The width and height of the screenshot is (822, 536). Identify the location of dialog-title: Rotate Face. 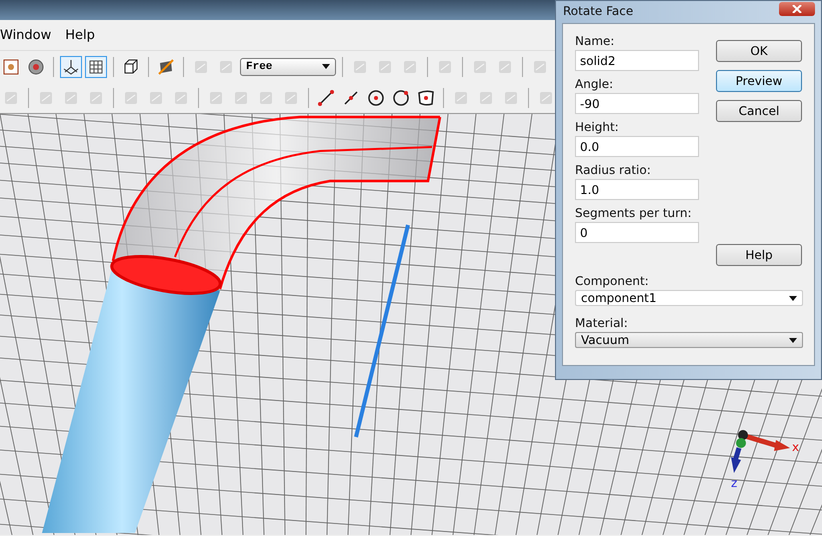
(598, 11).